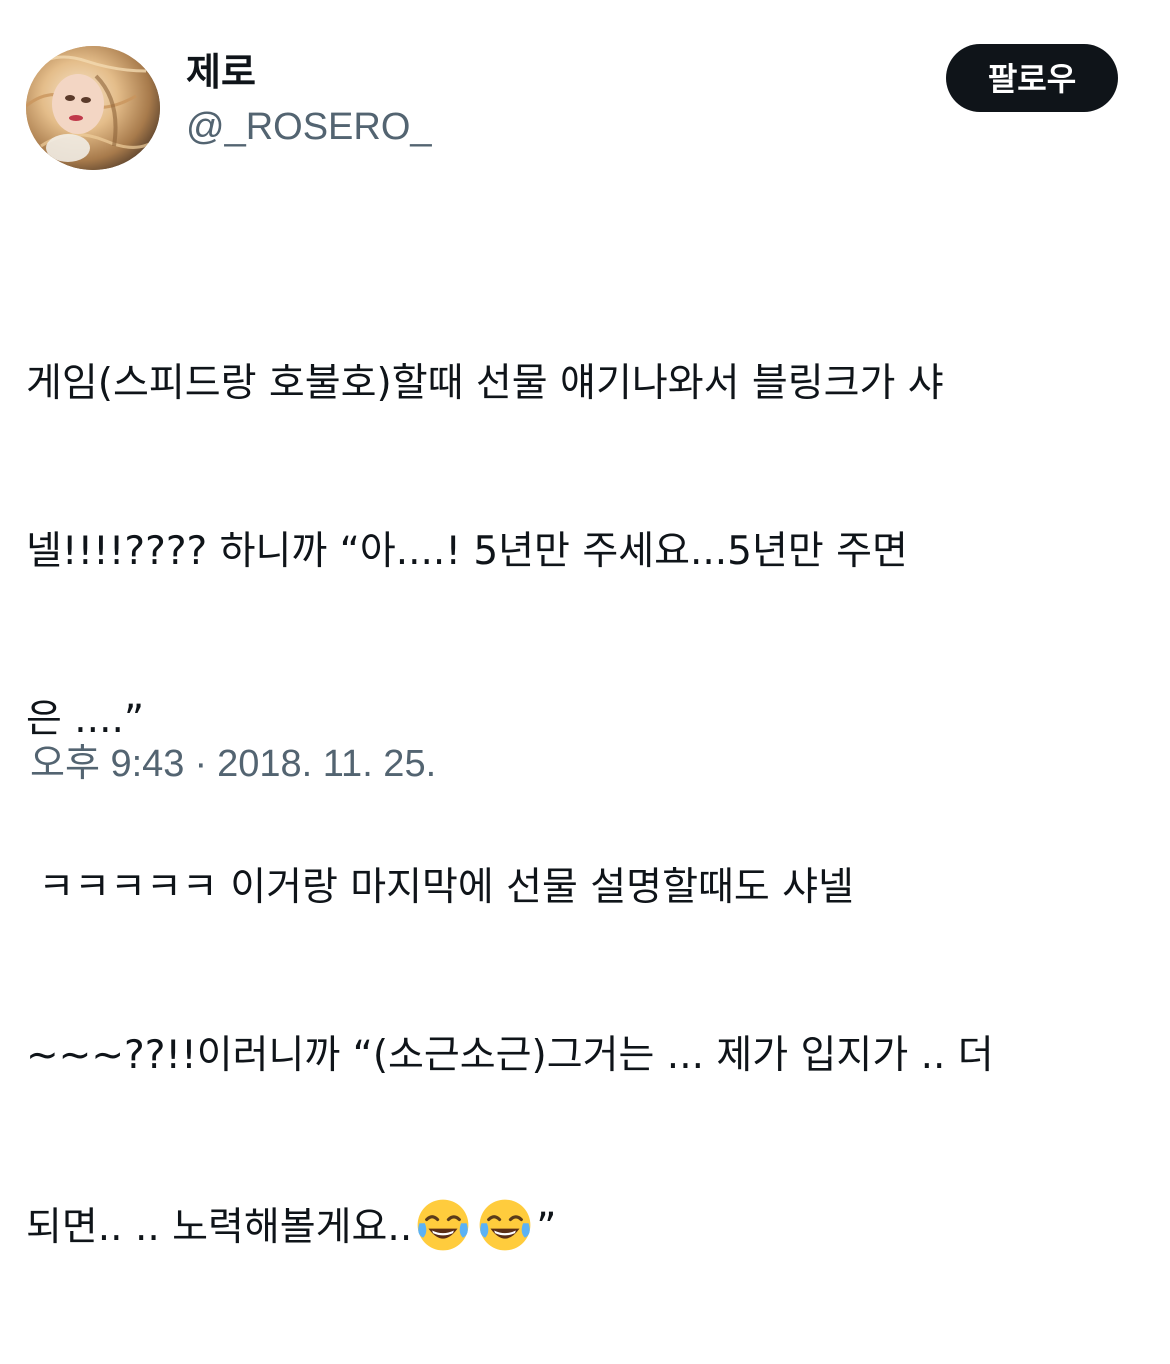 Image resolution: width=1170 pixels, height=1364 pixels. Describe the element at coordinates (510, 1055) in the screenshot. I see `tweet-text-line: ~~~??!!이러니까 “(소근소근)그거는 ... 제가 입지가 .. 더` at that location.